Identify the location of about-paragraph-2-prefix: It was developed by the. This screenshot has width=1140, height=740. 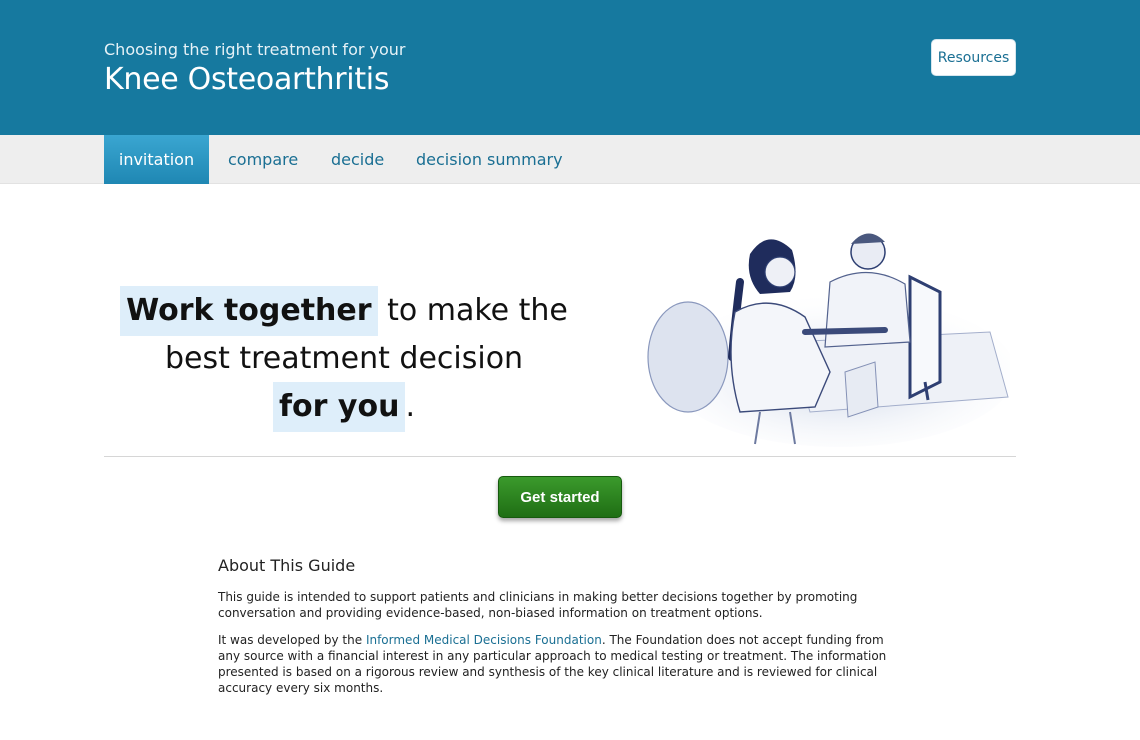
(292, 640).